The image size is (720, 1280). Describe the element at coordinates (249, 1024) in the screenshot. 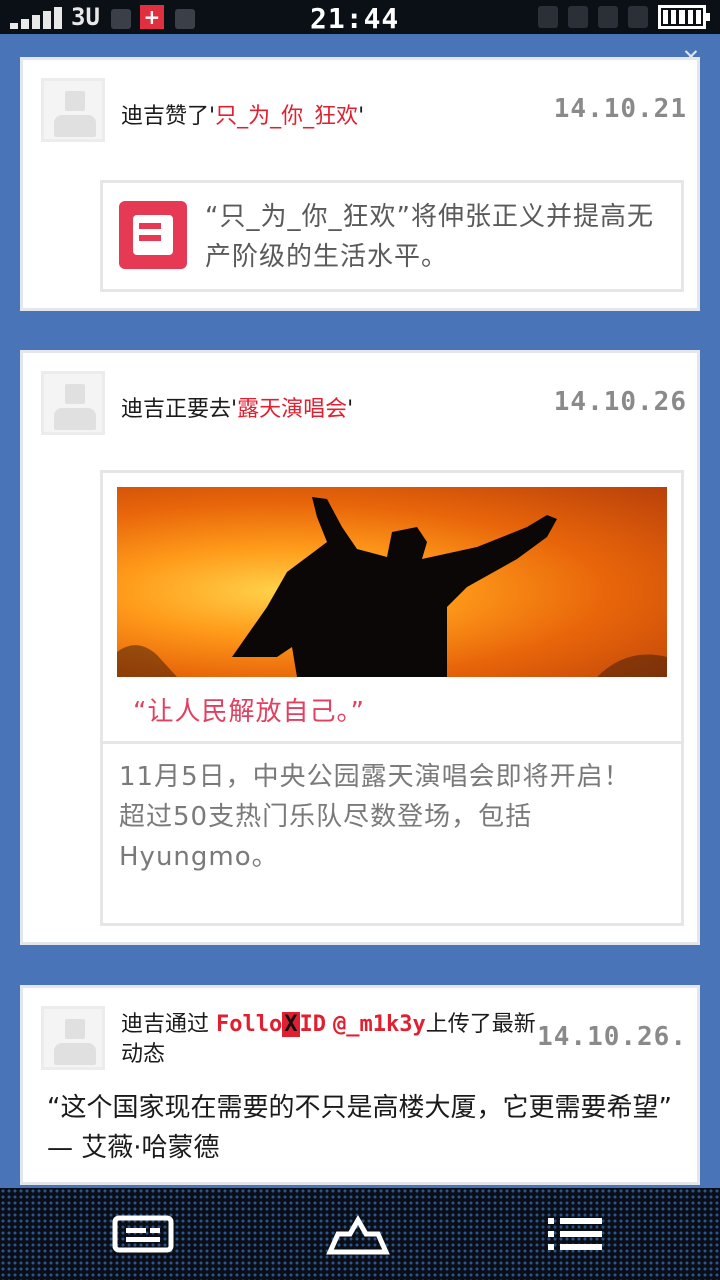

I see `app-name: Follo` at that location.